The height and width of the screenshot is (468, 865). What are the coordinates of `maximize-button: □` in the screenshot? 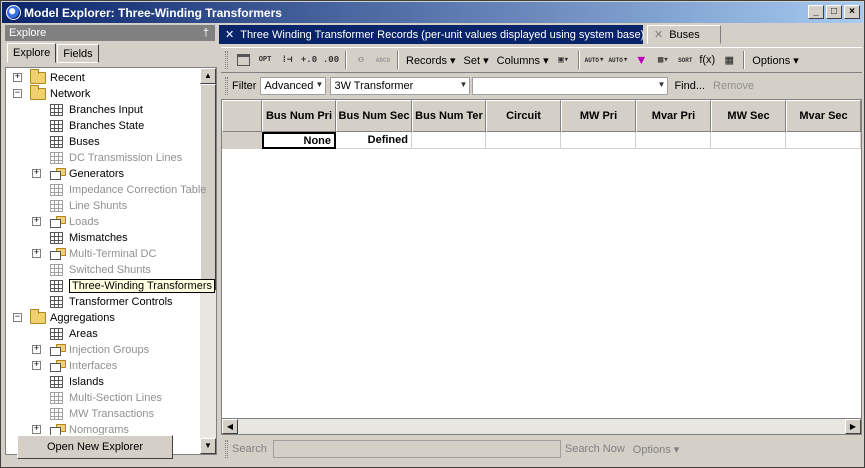 It's located at (834, 12).